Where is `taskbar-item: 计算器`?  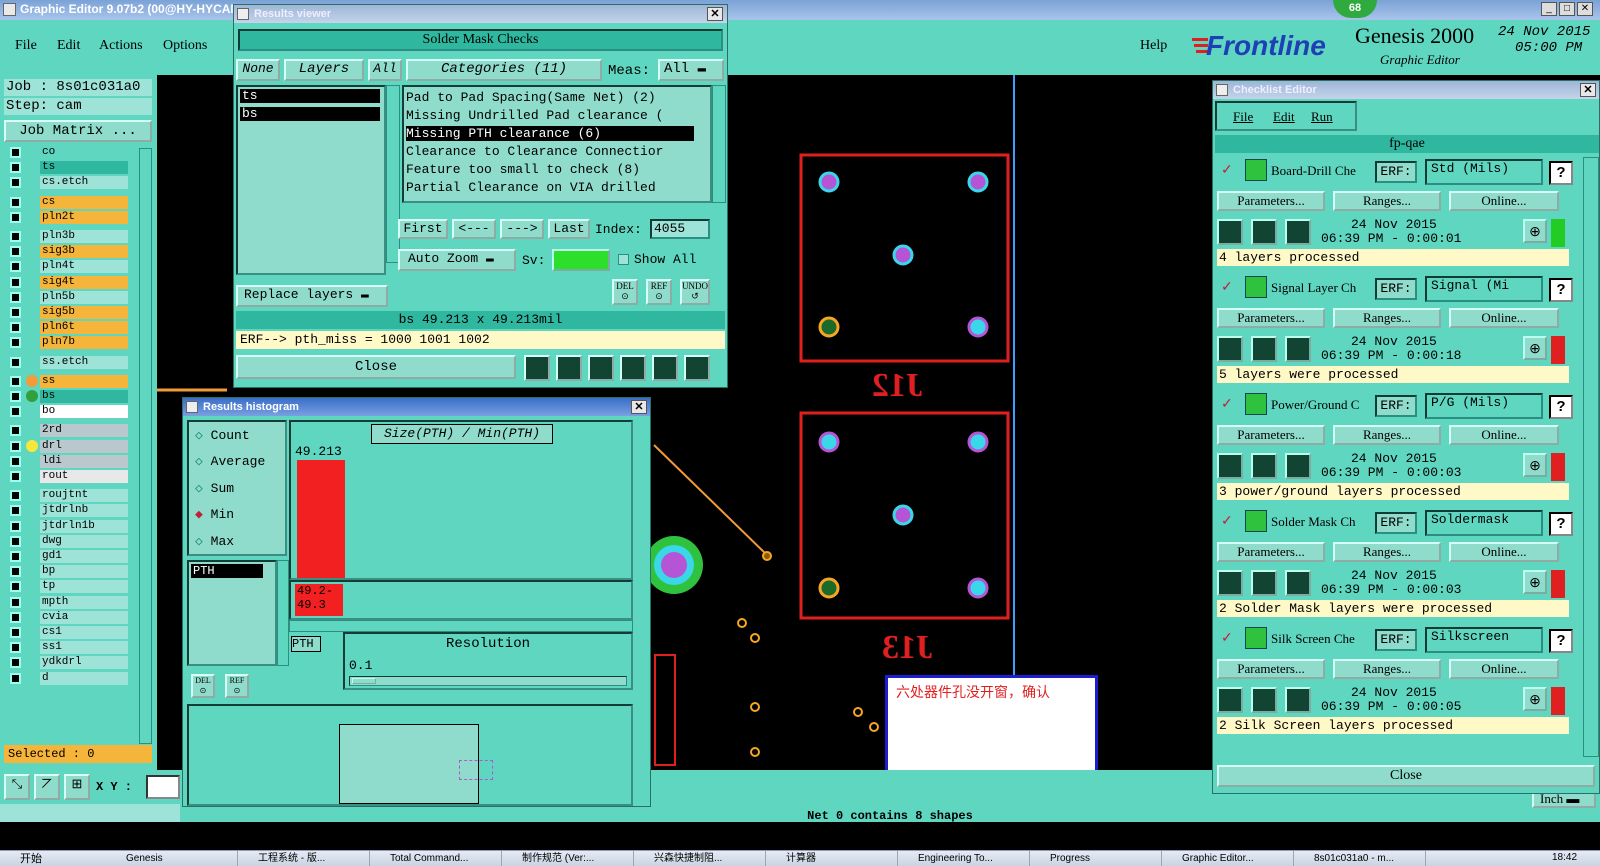
taskbar-item: 计算器 is located at coordinates (834, 858).